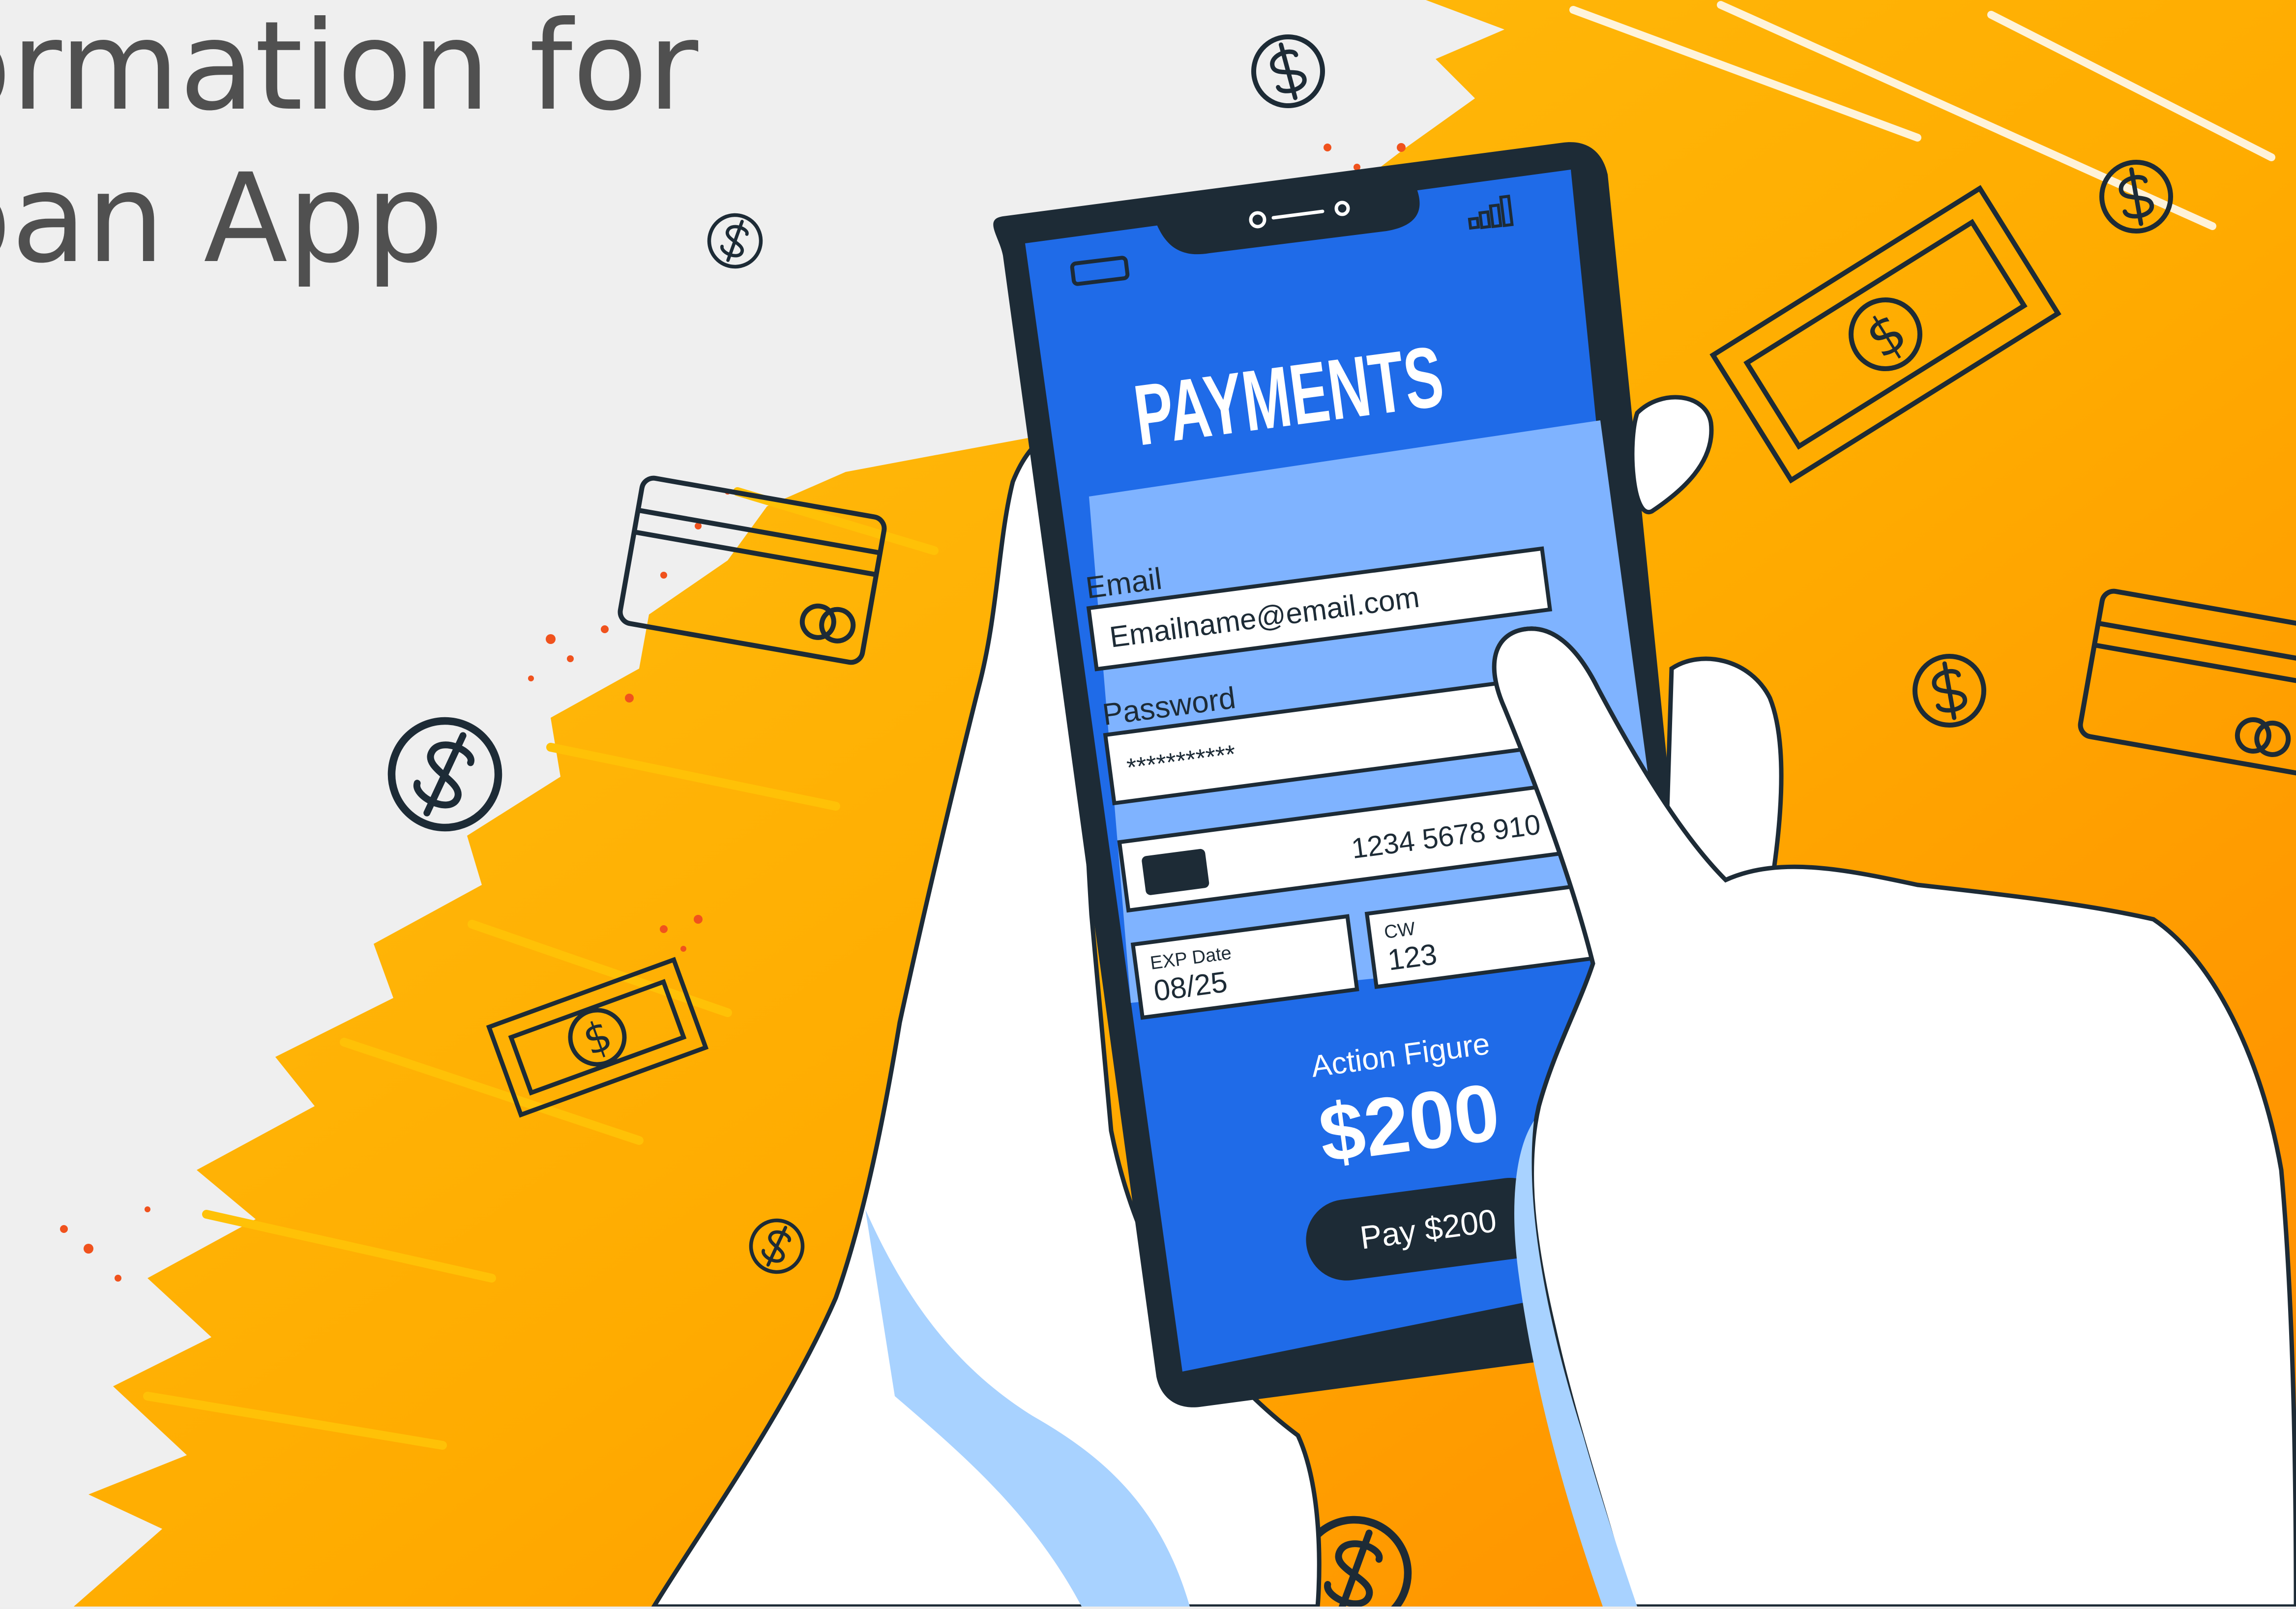  Describe the element at coordinates (349, 69) in the screenshot. I see `headline-line-1: ormation for` at that location.